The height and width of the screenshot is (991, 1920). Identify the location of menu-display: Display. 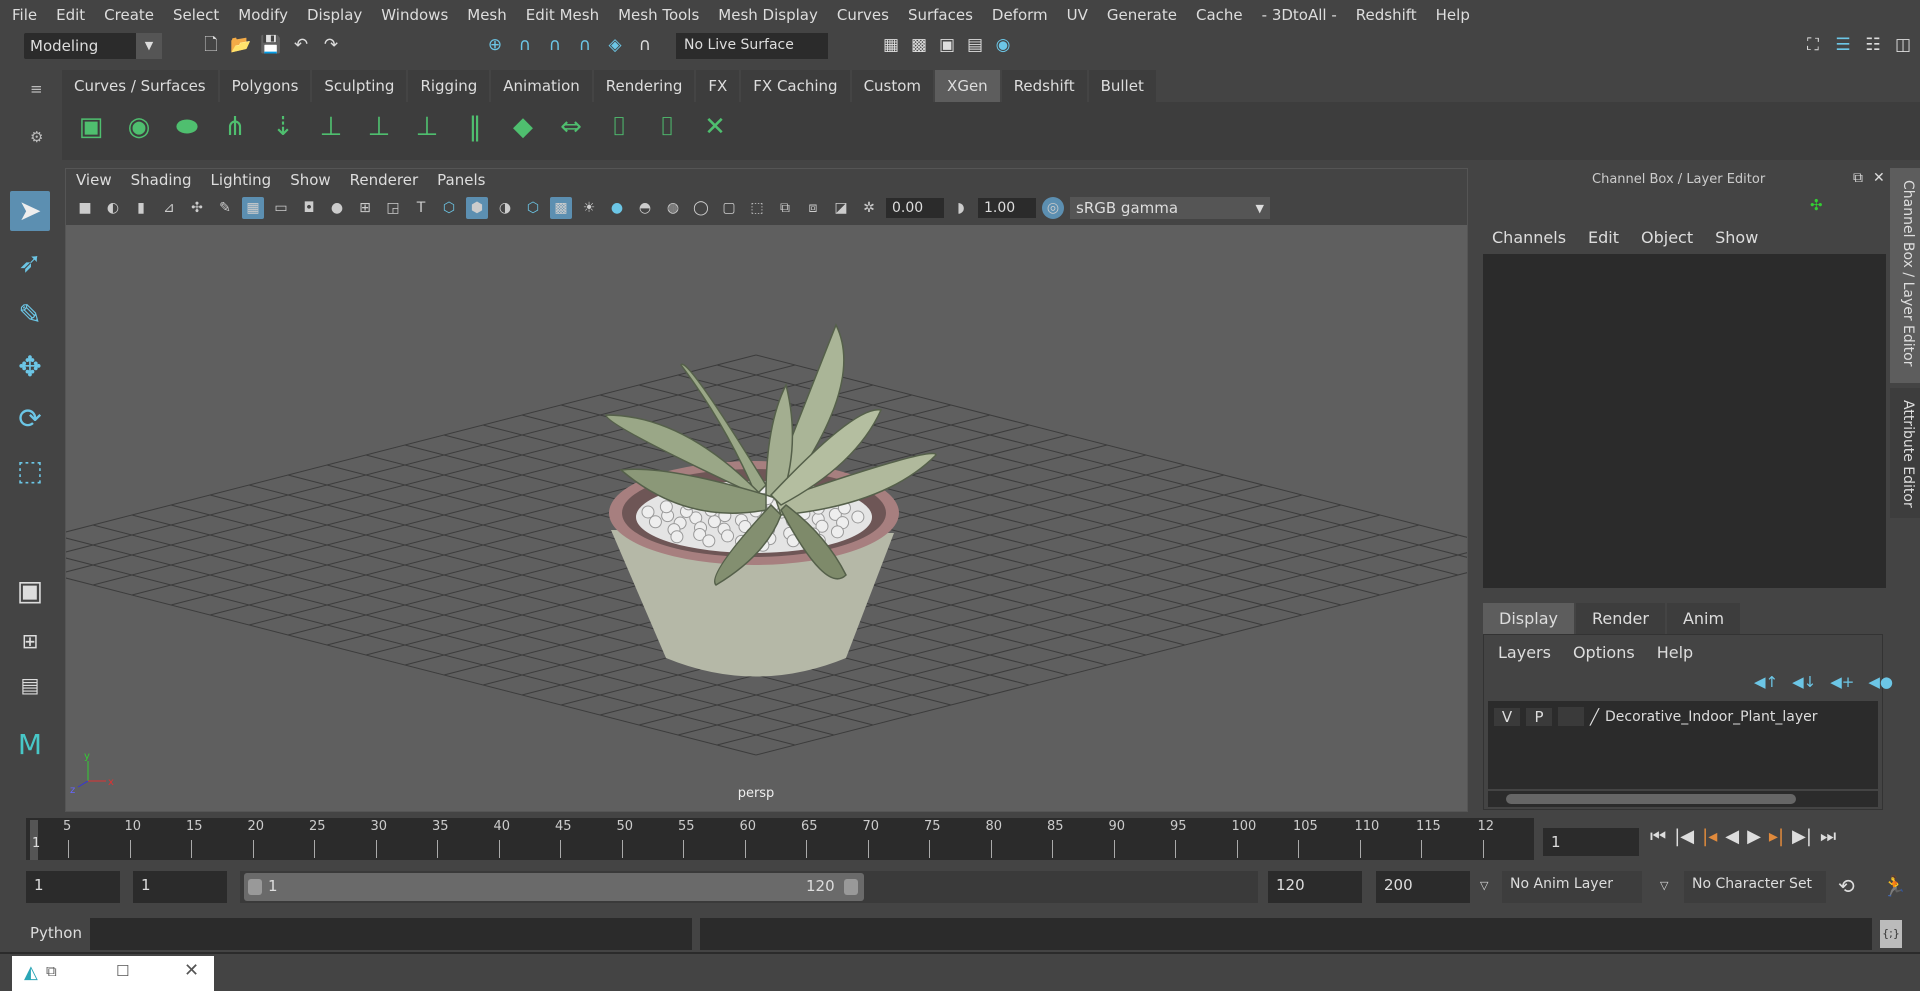
(334, 15).